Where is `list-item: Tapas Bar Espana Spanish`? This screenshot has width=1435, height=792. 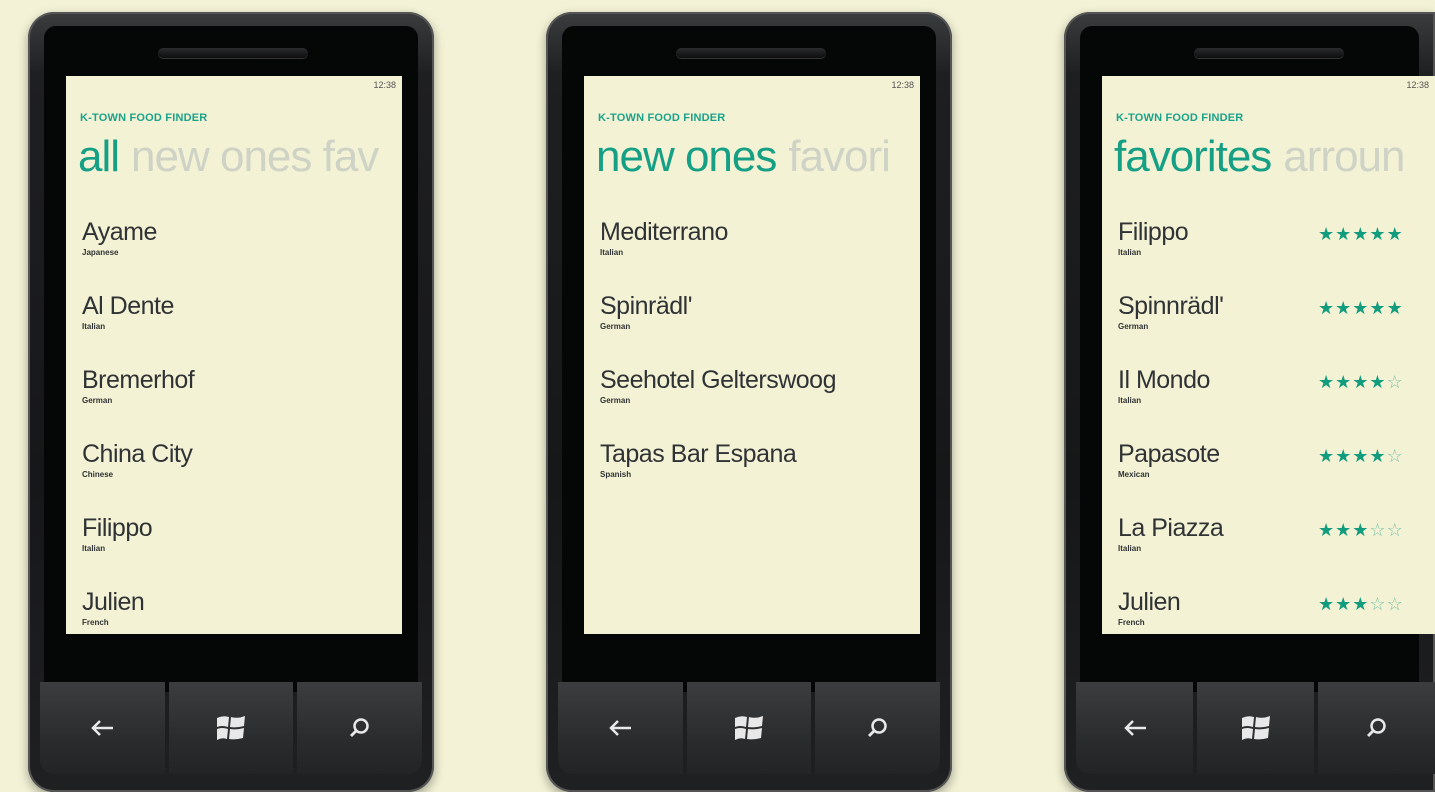 list-item: Tapas Bar Espana Spanish is located at coordinates (760, 477).